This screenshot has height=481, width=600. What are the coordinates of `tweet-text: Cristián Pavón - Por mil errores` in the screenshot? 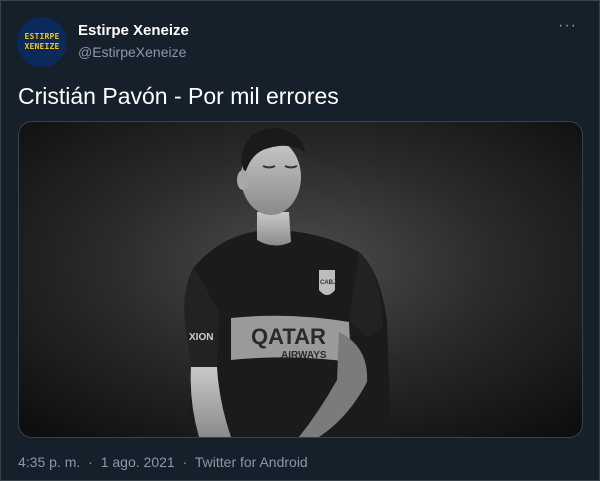 It's located at (178, 96).